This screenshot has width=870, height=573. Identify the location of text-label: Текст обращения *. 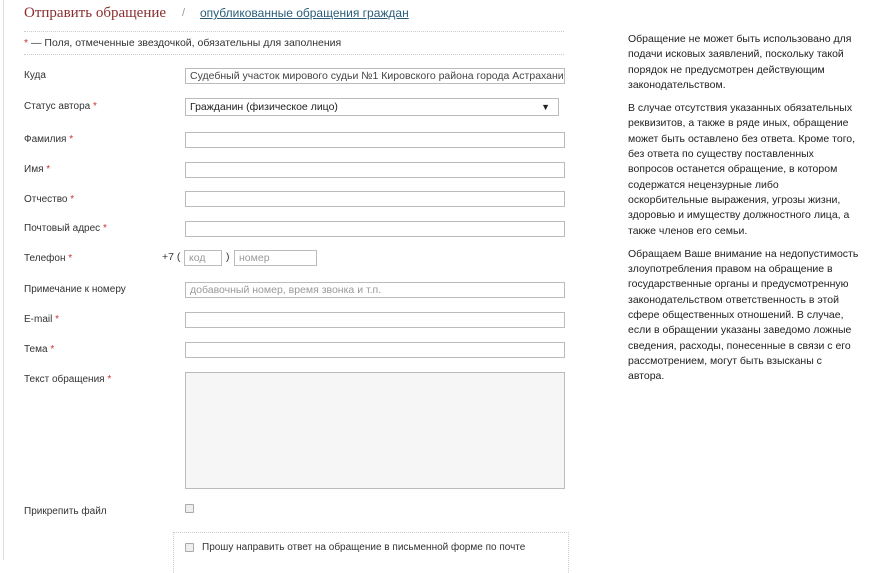
(68, 379).